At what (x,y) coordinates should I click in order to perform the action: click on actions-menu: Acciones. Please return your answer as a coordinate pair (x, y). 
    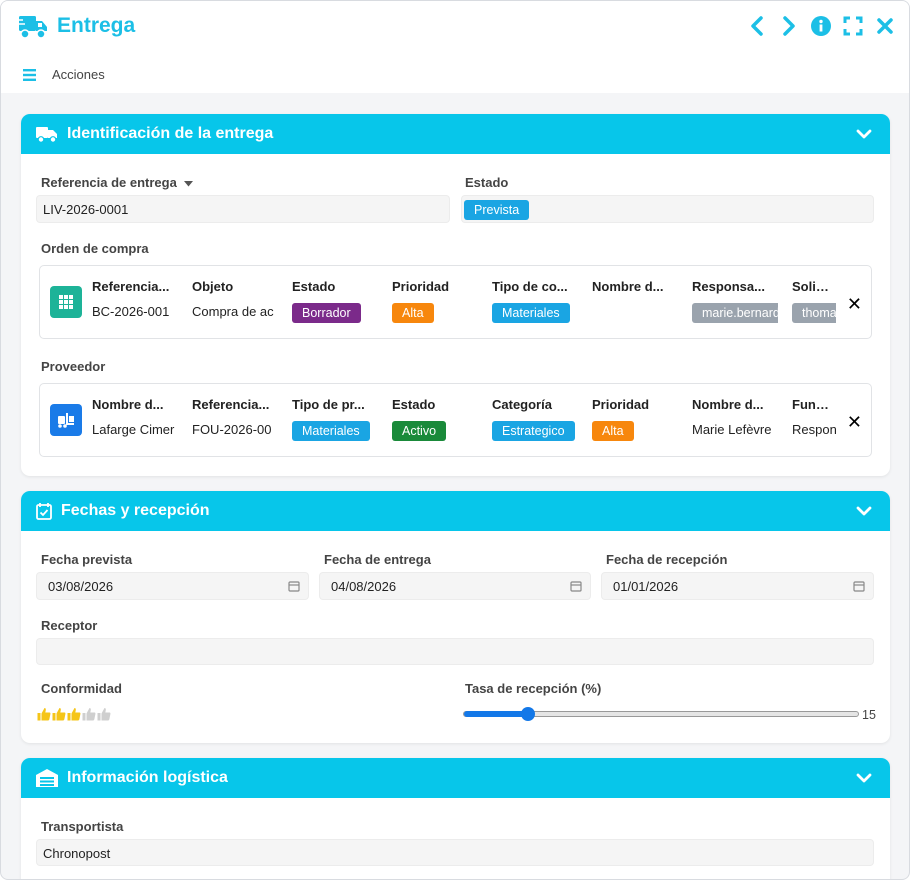
    Looking at the image, I should click on (64, 74).